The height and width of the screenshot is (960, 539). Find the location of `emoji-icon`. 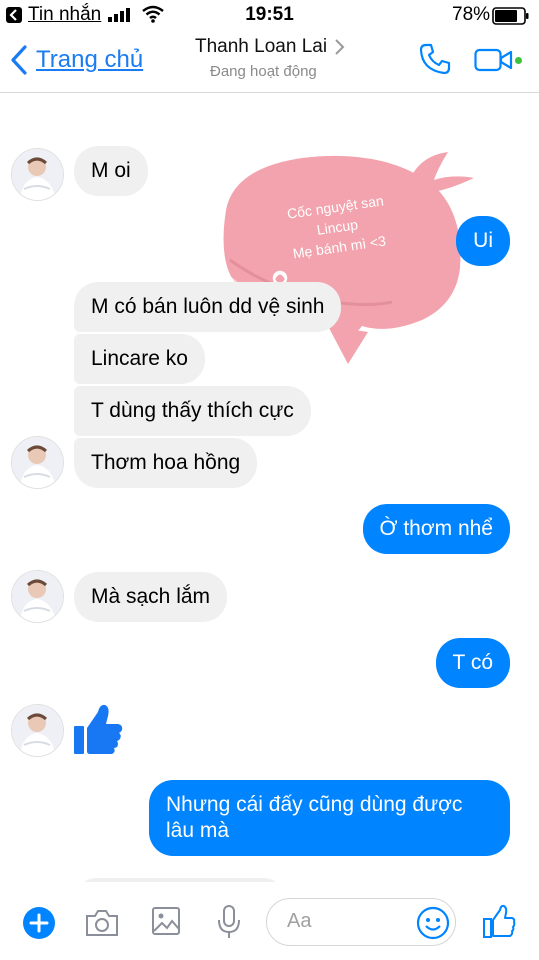

emoji-icon is located at coordinates (433, 923).